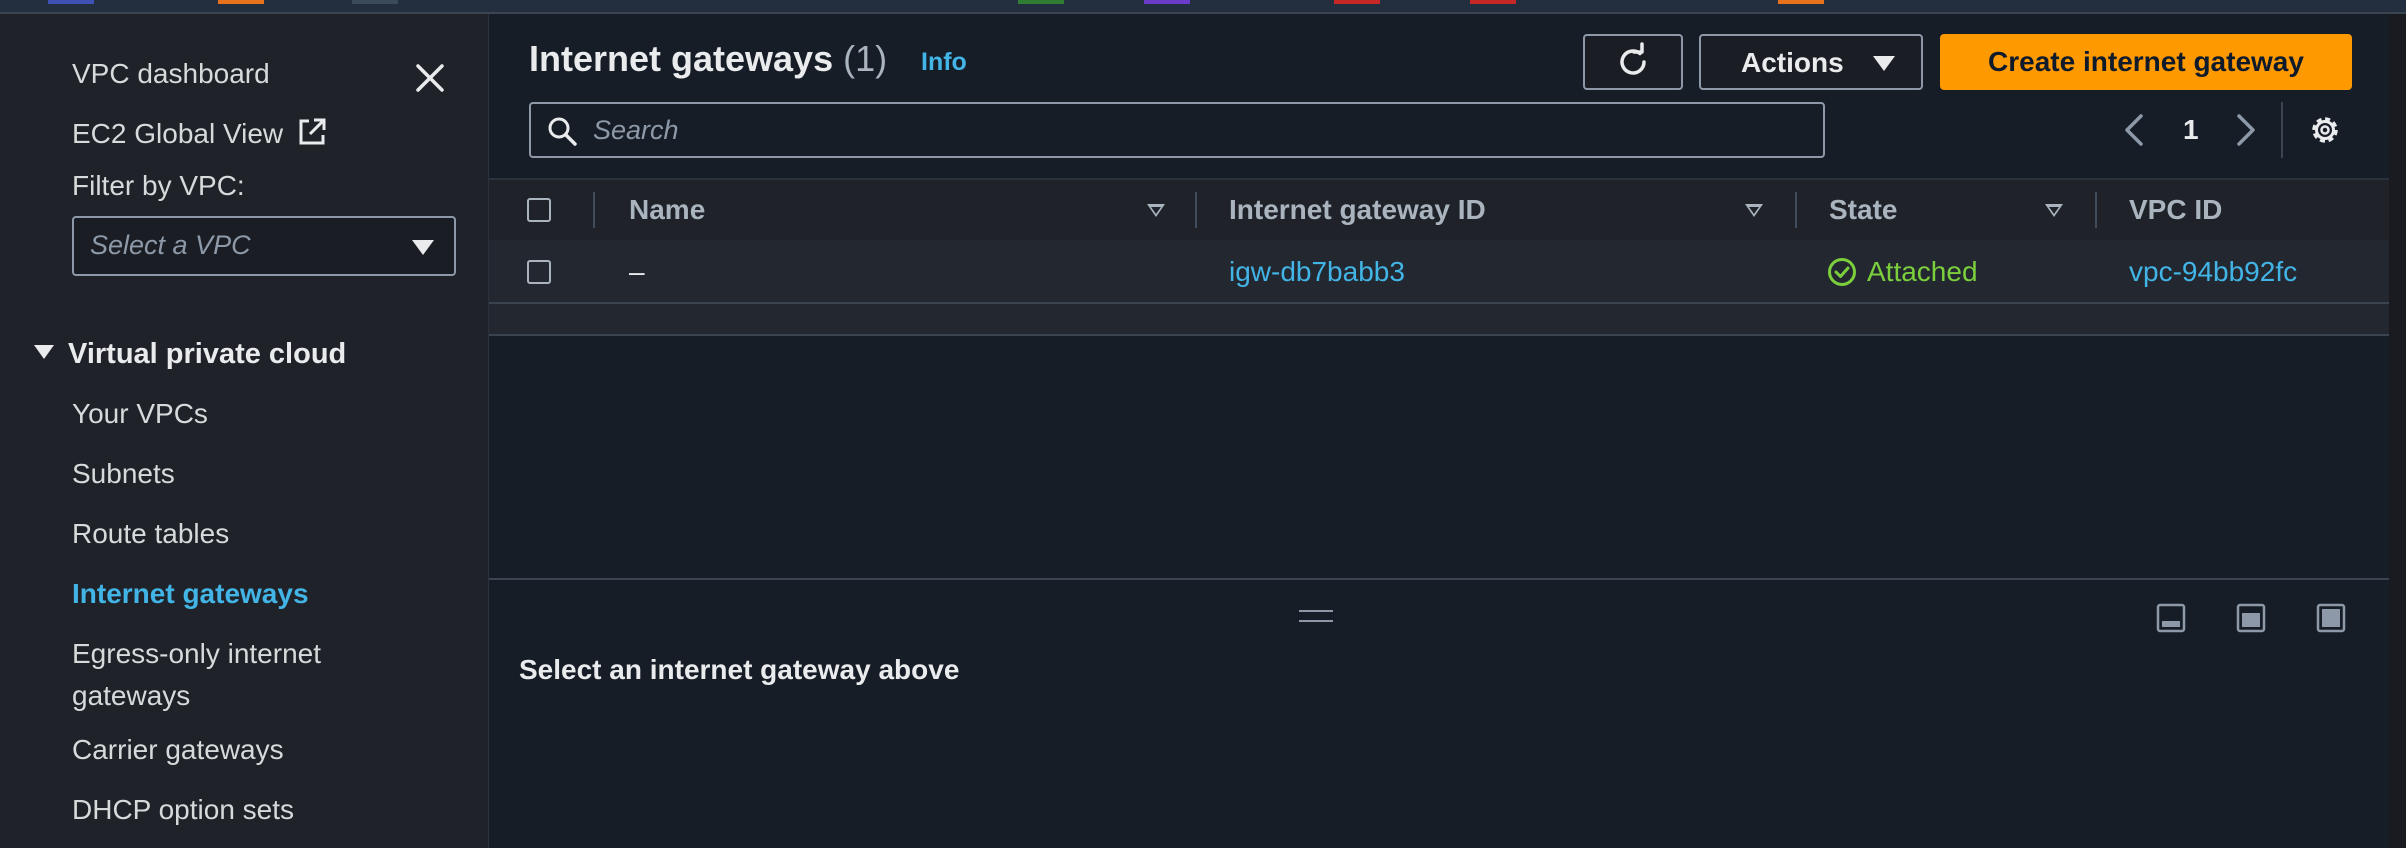 The width and height of the screenshot is (2406, 848). What do you see at coordinates (636, 130) in the screenshot?
I see `search-placeholder: Search` at bounding box center [636, 130].